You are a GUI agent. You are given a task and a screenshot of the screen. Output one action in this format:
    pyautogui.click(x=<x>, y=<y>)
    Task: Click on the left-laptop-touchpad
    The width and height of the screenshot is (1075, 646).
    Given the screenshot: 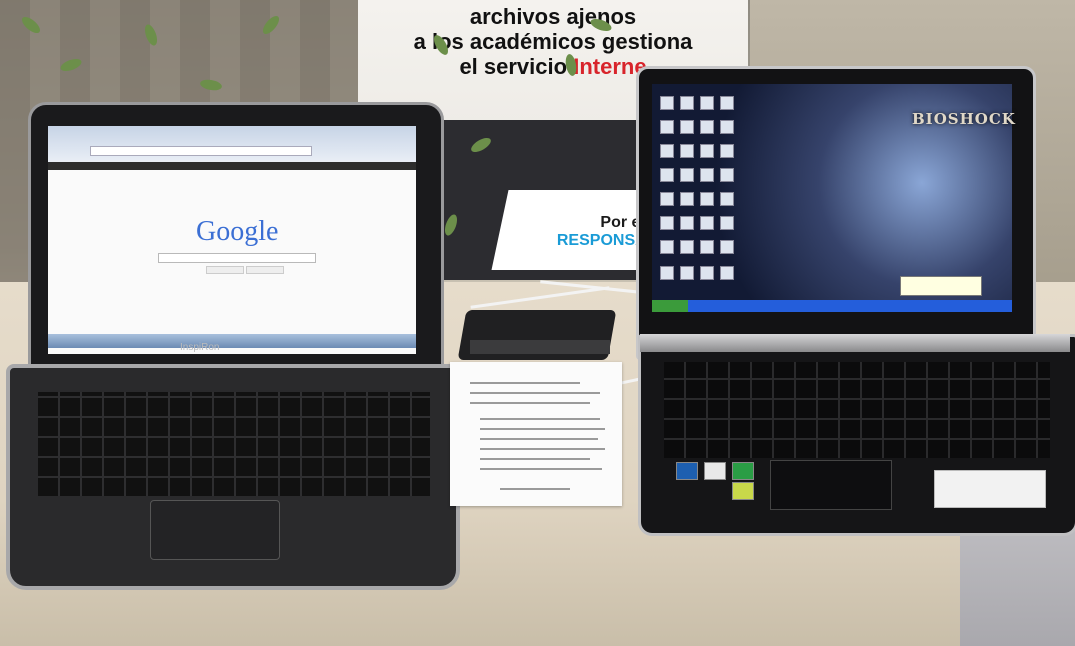 What is the action you would take?
    pyautogui.click(x=215, y=530)
    